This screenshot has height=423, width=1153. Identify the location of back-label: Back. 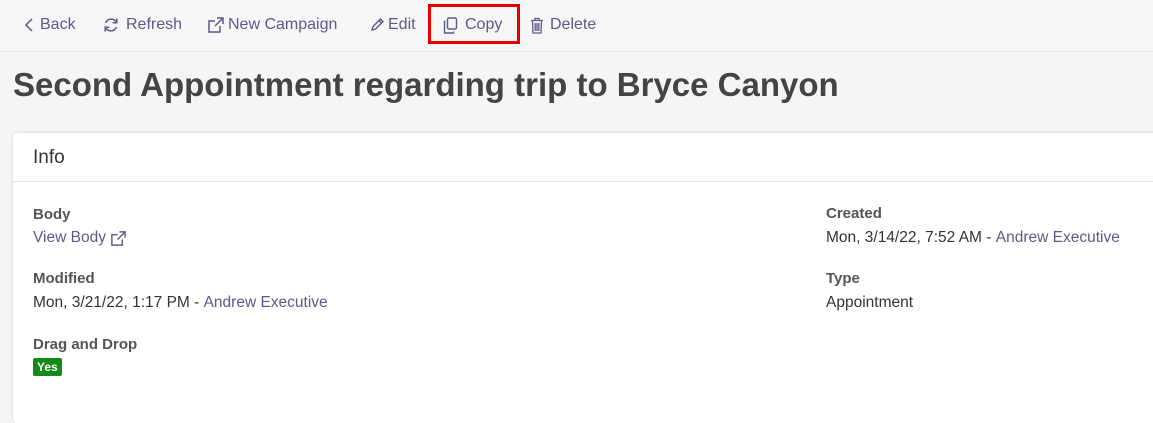
(58, 24).